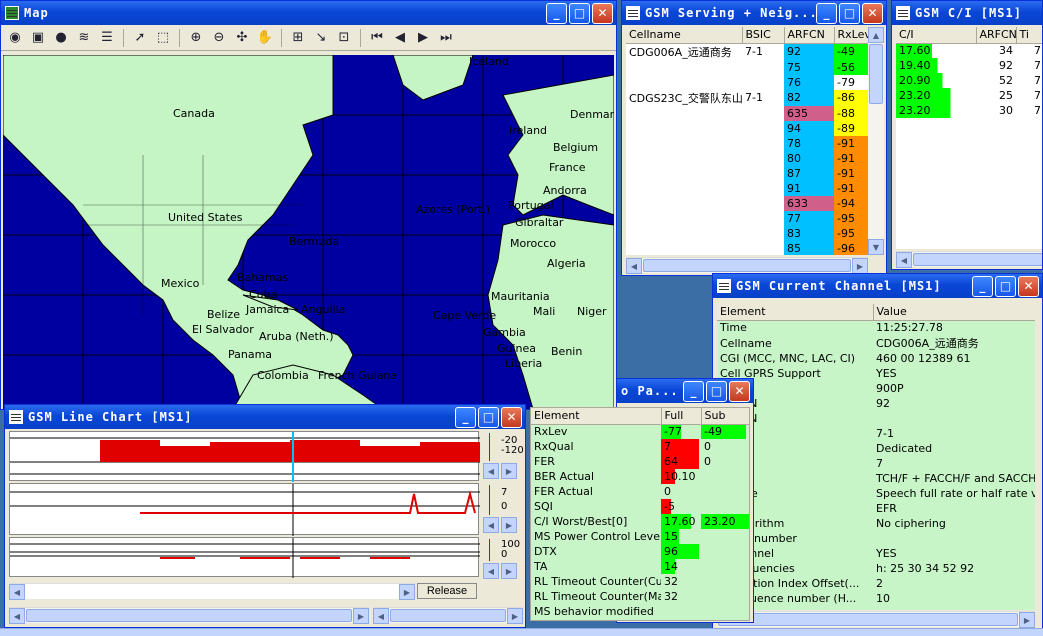  Describe the element at coordinates (640, 446) in the screenshot. I see `table-row: RxQual 7 0` at that location.